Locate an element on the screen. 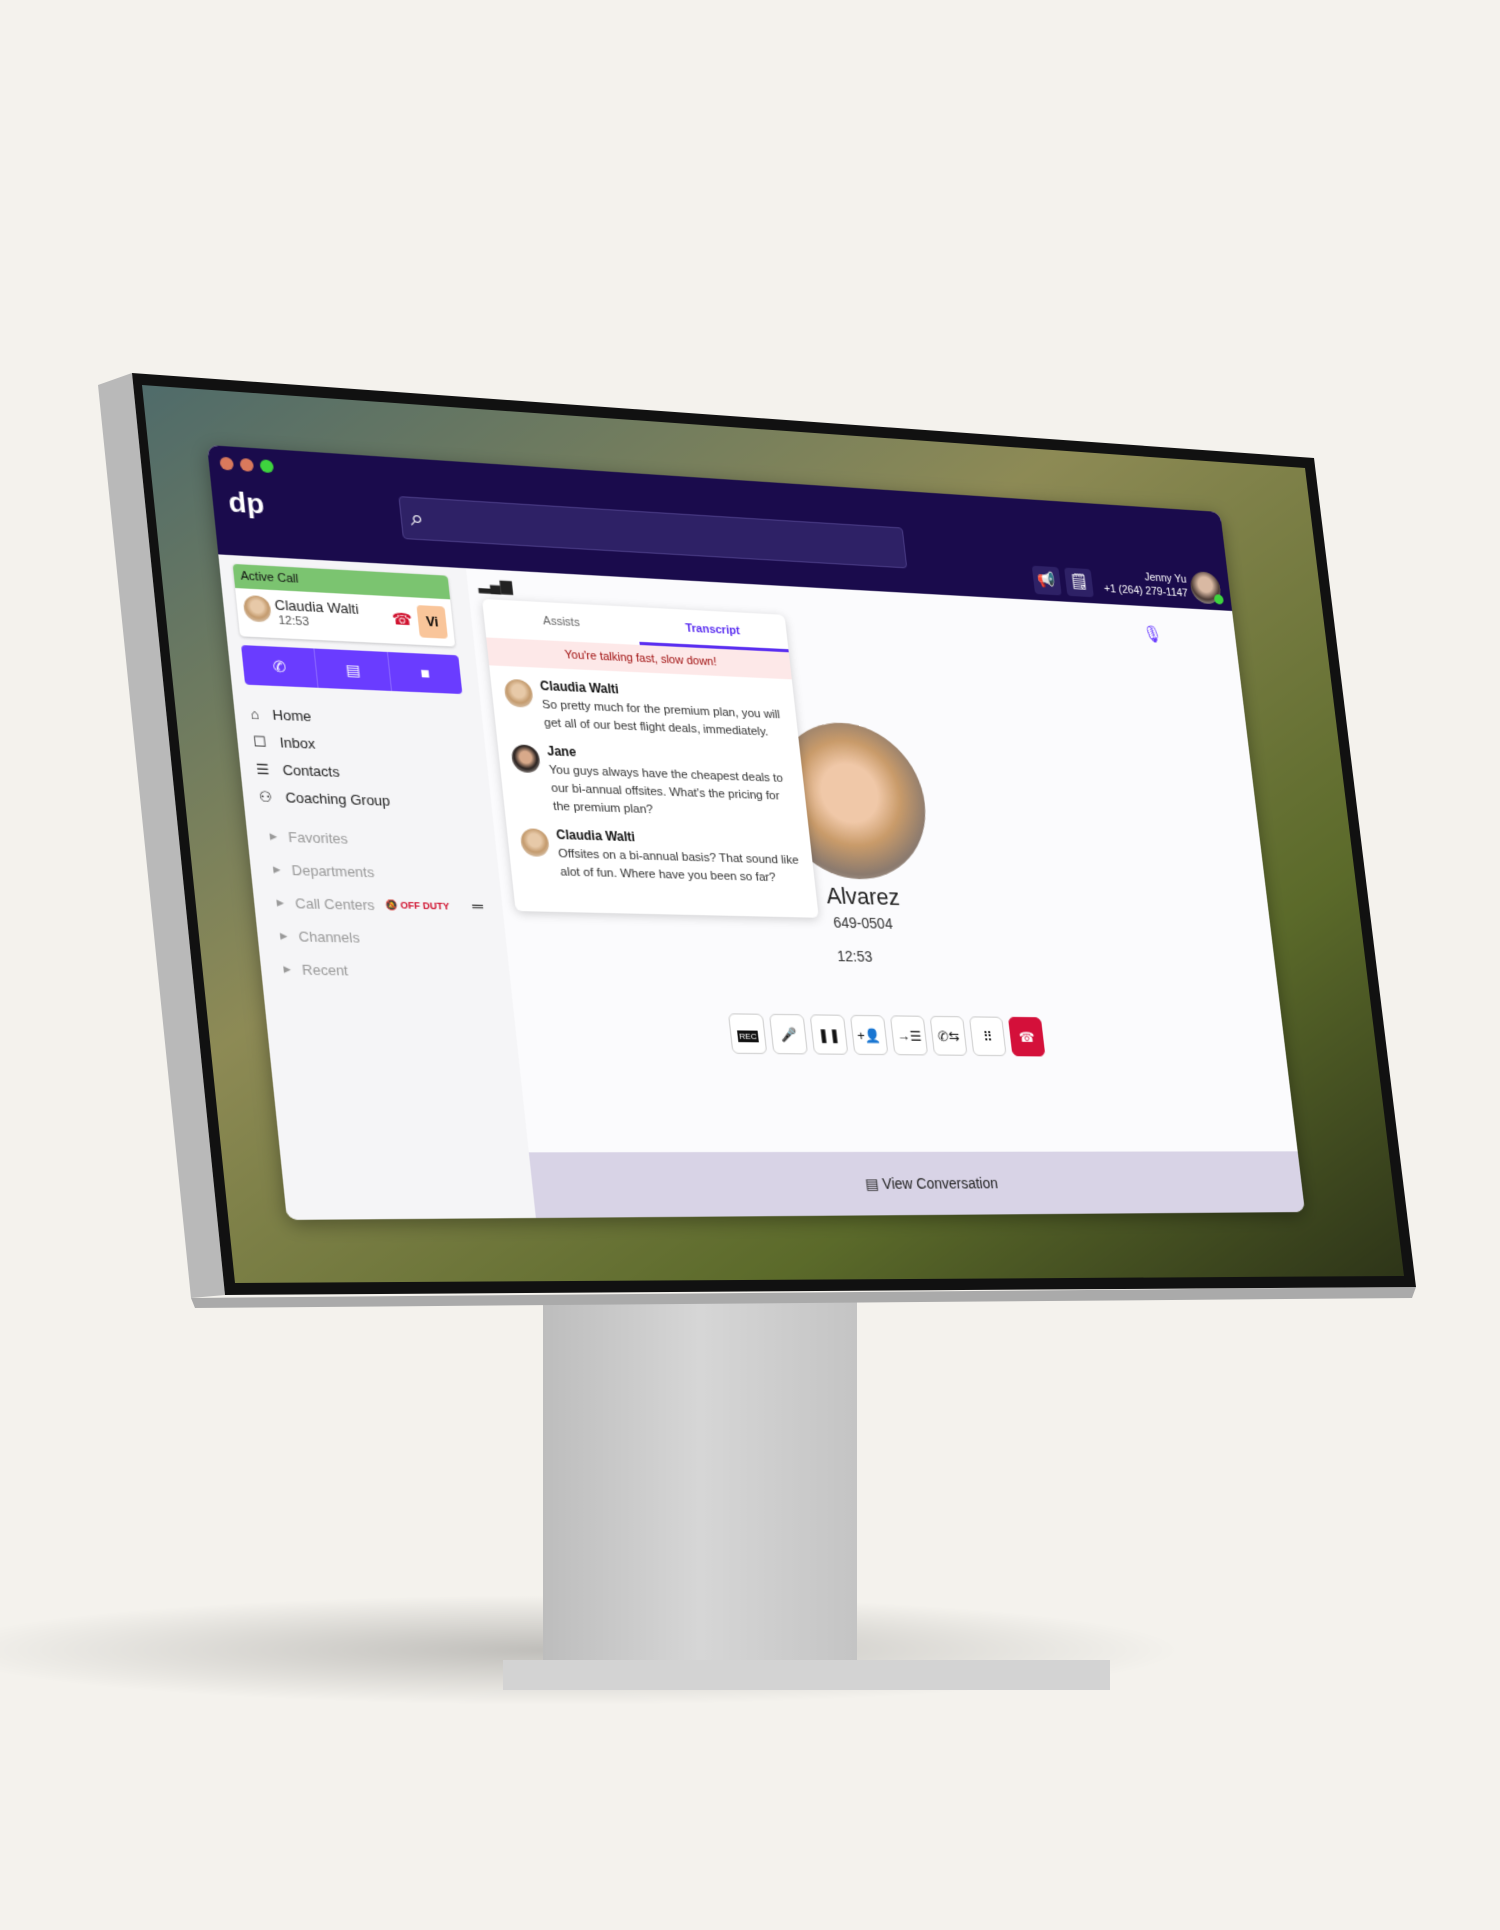  section-favorites: ▸ Favorites is located at coordinates (320, 837).